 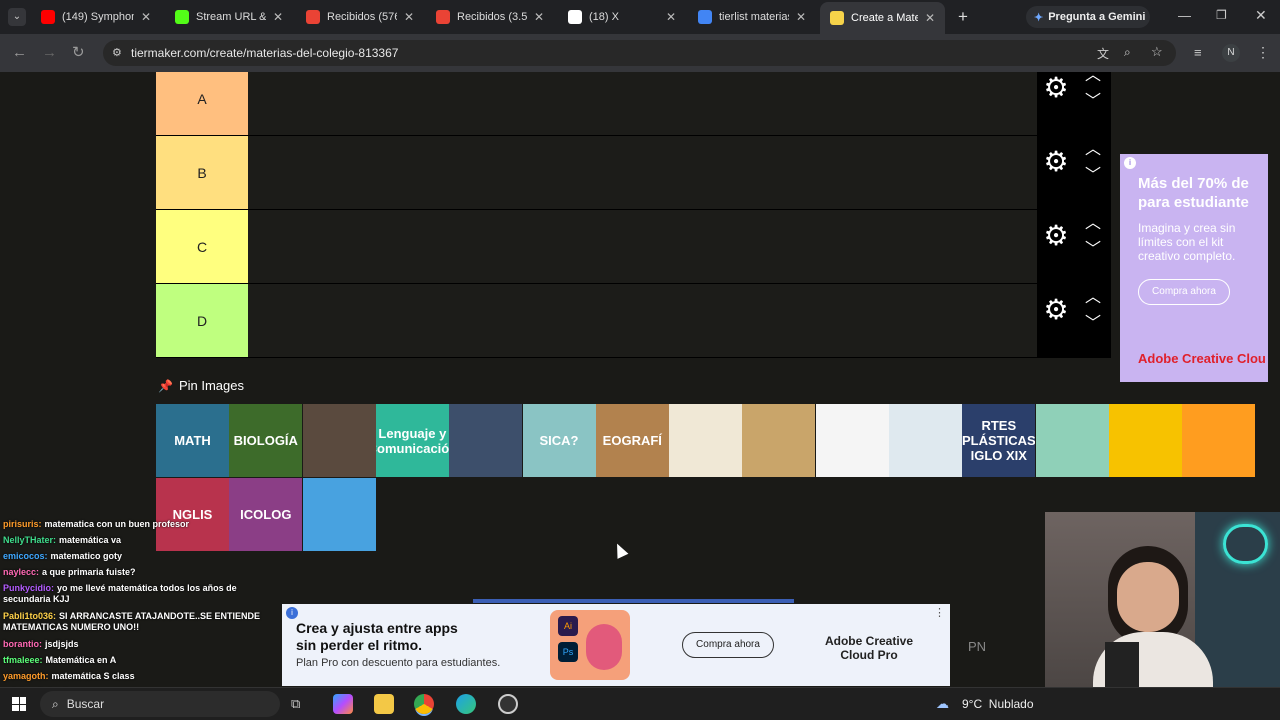 I want to click on weather-icon: ☁, so click(x=942, y=704).